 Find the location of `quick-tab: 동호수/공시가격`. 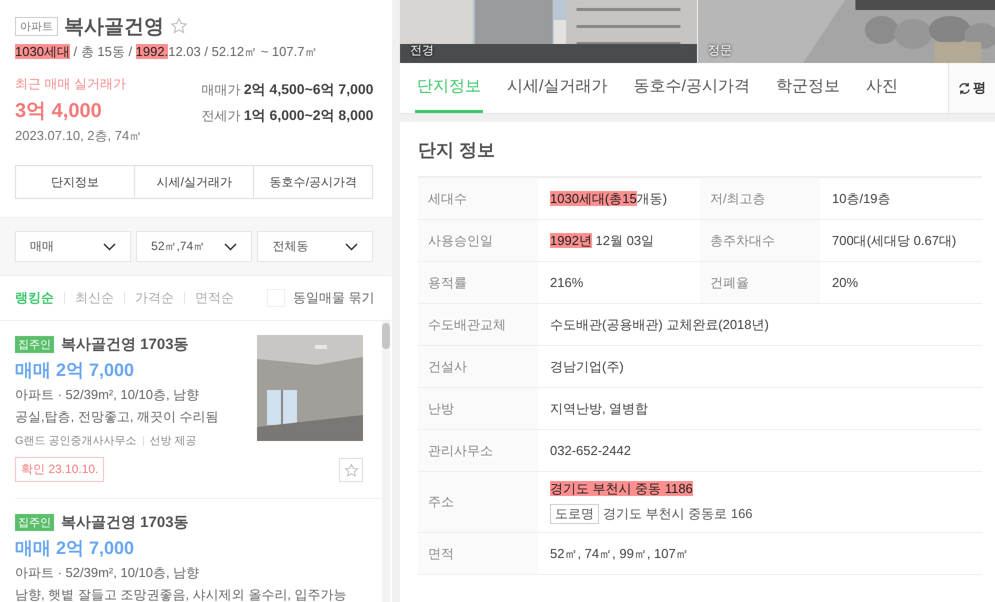

quick-tab: 동호수/공시가격 is located at coordinates (313, 182).